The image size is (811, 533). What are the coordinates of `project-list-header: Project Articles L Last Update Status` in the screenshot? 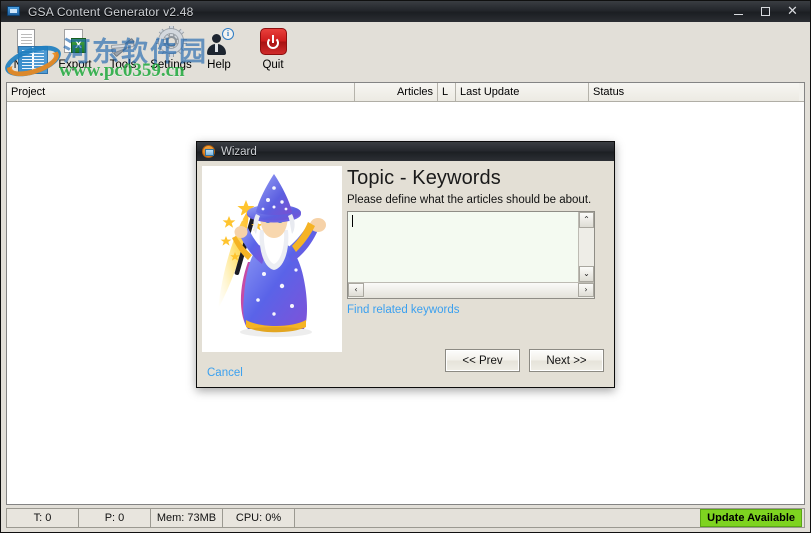 It's located at (405, 92).